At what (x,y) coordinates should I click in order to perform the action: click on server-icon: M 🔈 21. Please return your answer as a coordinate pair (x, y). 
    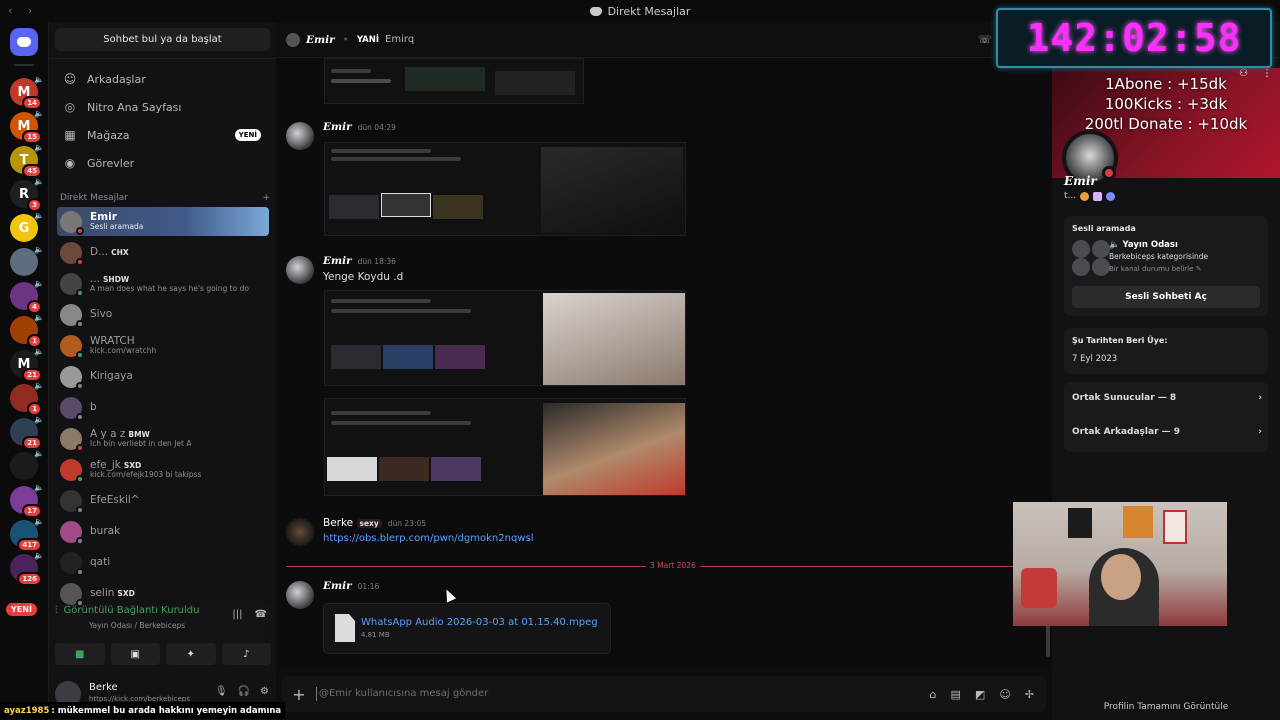
    Looking at the image, I should click on (27, 364).